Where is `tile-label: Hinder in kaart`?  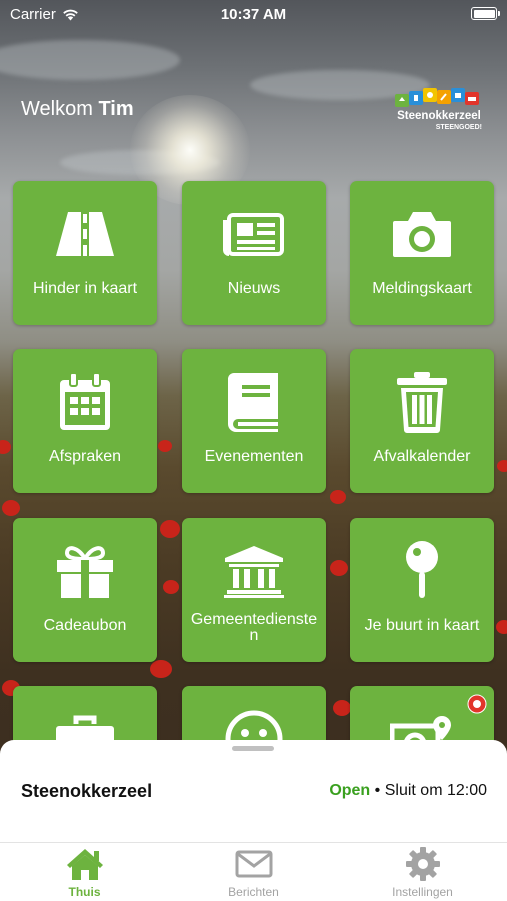 tile-label: Hinder in kaart is located at coordinates (85, 288).